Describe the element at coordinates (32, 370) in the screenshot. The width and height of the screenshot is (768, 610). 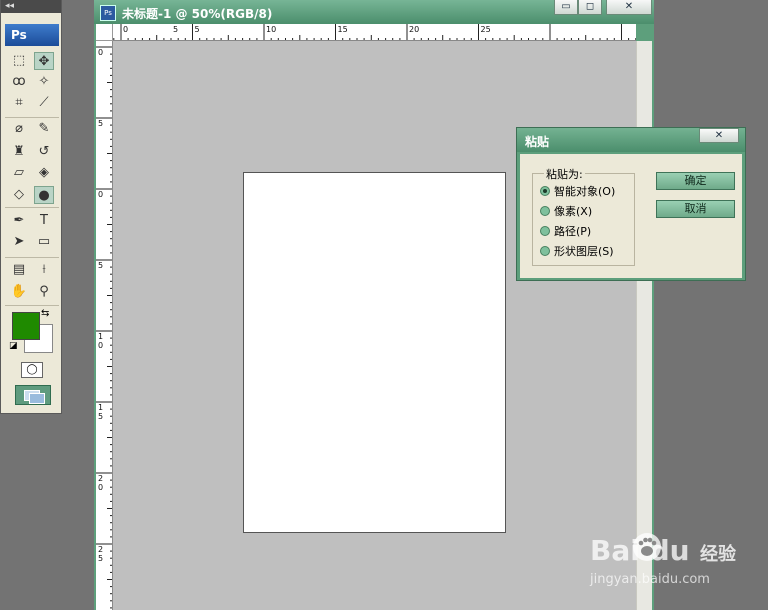
I see `quick-mask-button: ◯` at that location.